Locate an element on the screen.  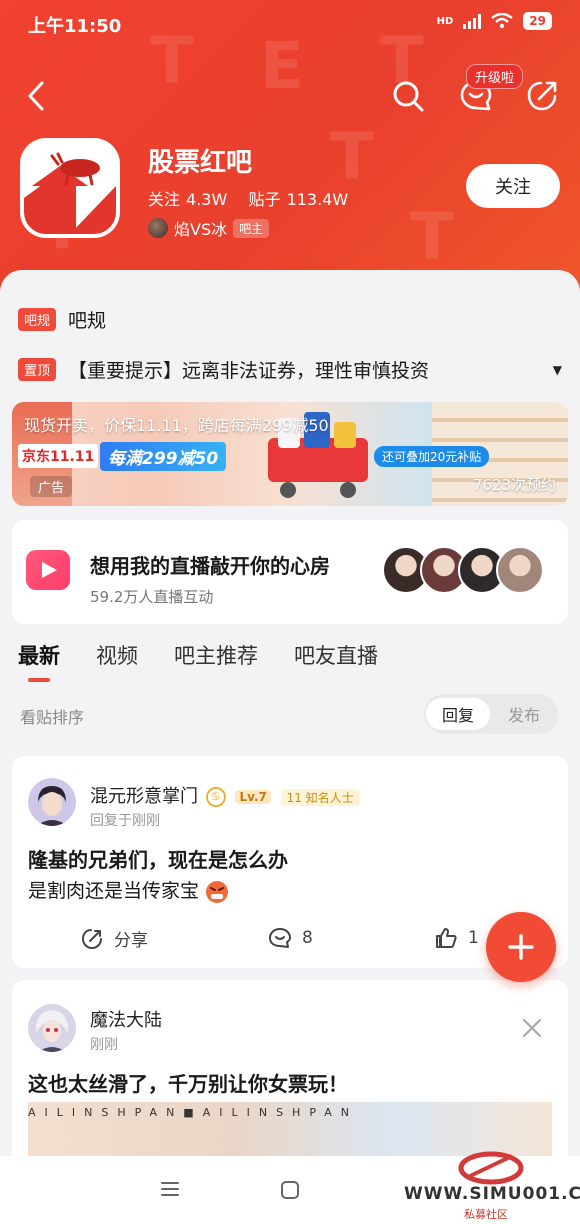
sort-by-post: 发布 is located at coordinates (524, 714).